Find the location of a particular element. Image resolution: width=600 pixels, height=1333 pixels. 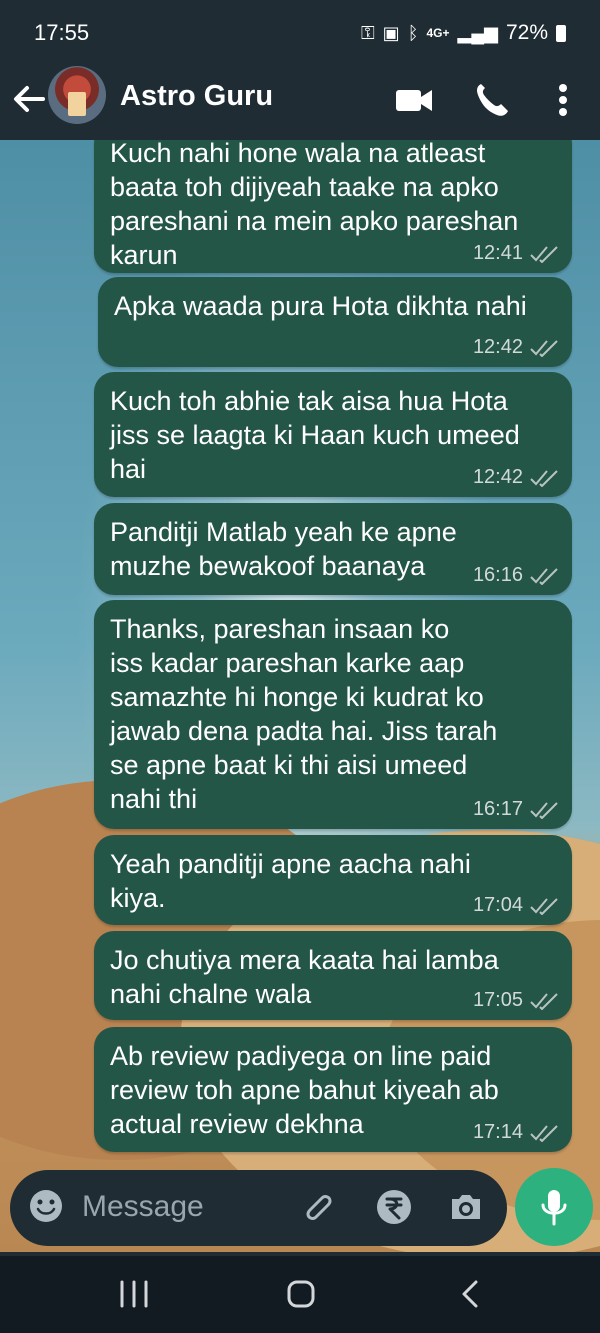

message-meta: 16:17 is located at coordinates (515, 809).